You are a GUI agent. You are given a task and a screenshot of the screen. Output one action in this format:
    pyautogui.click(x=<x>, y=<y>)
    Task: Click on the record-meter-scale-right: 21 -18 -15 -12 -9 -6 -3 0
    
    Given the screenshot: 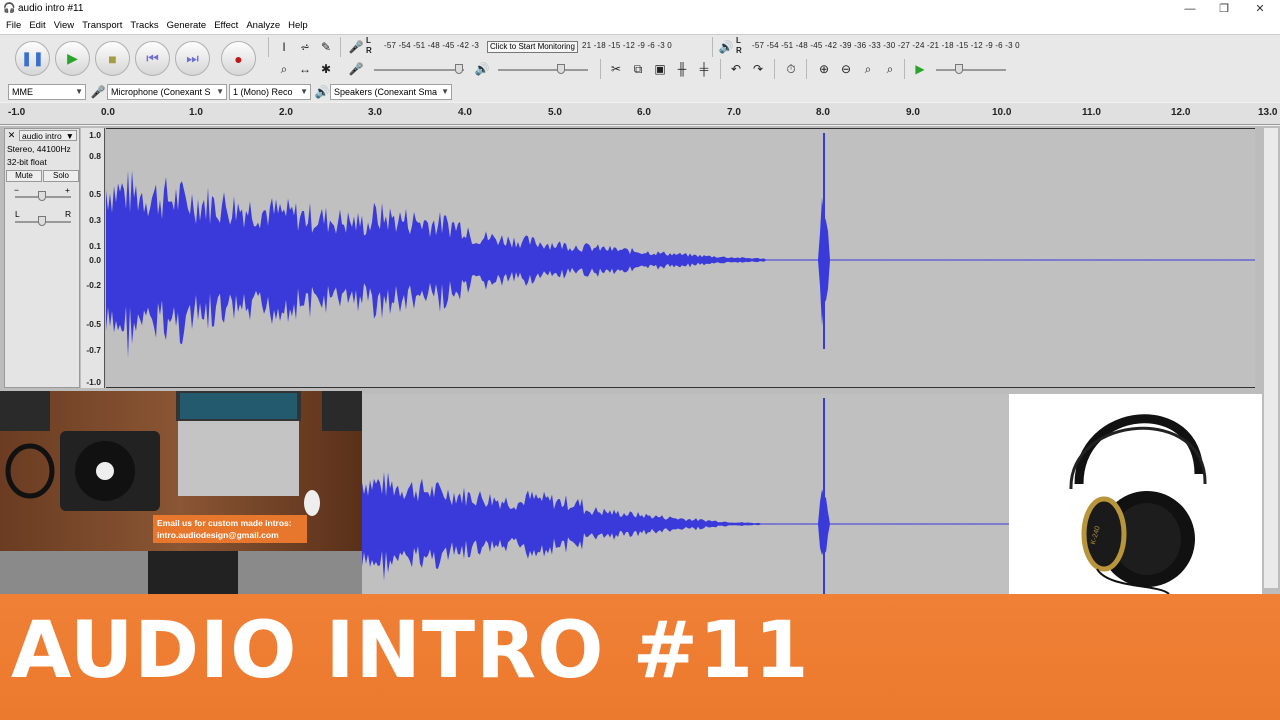 What is the action you would take?
    pyautogui.click(x=627, y=46)
    